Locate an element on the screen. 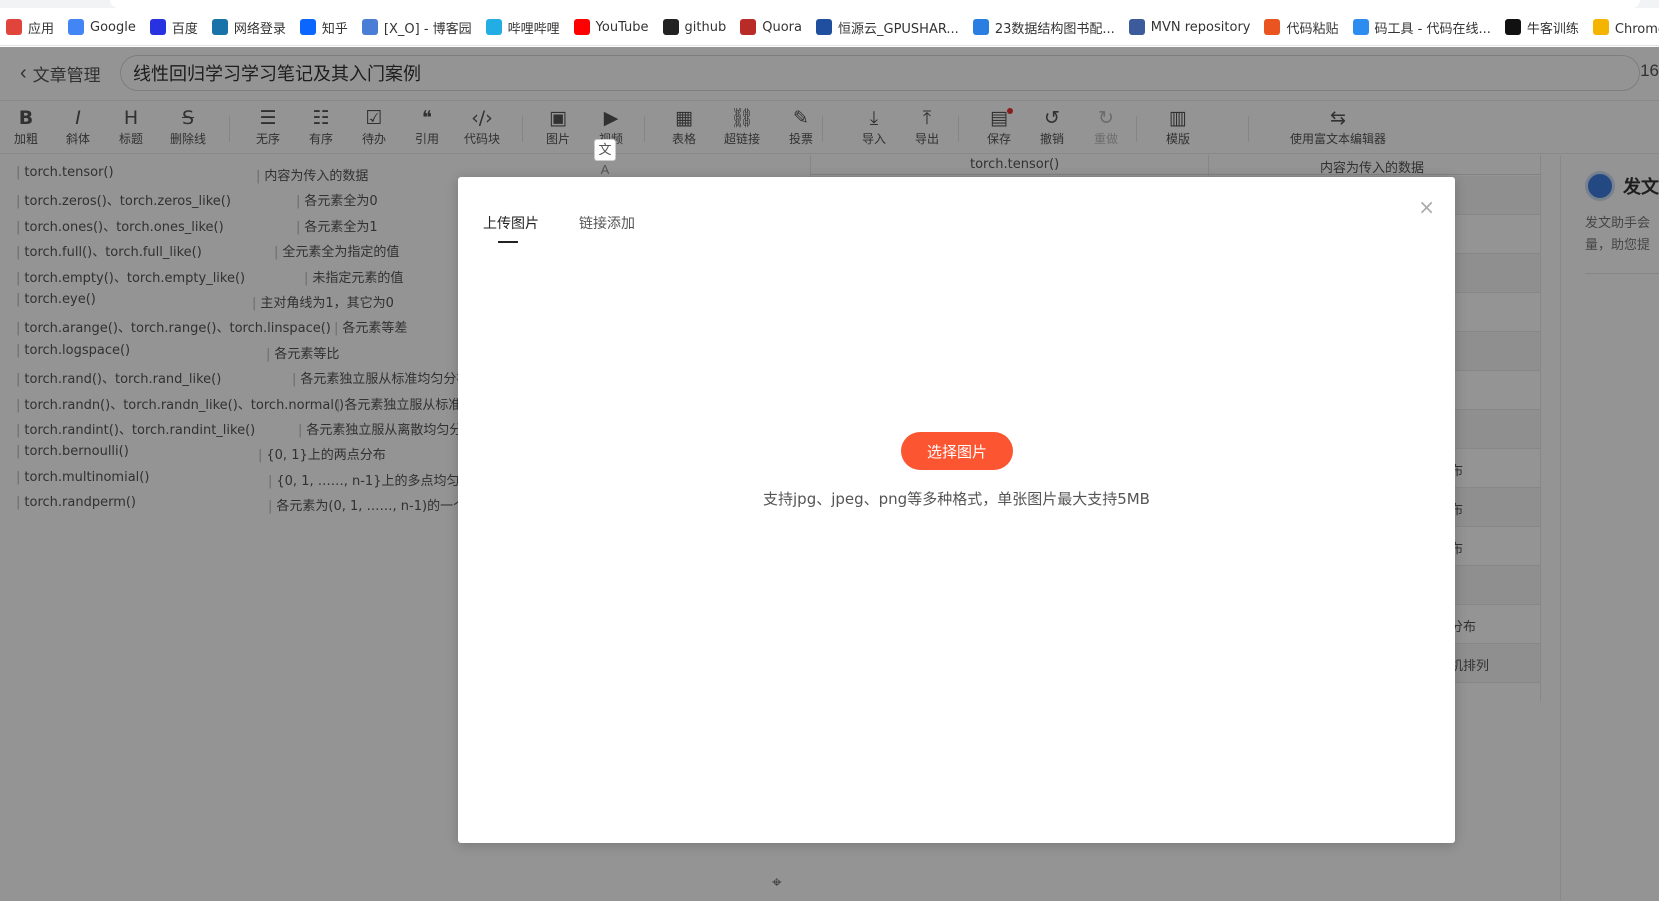  bookmark-item: 代码粘贴 is located at coordinates (1302, 27).